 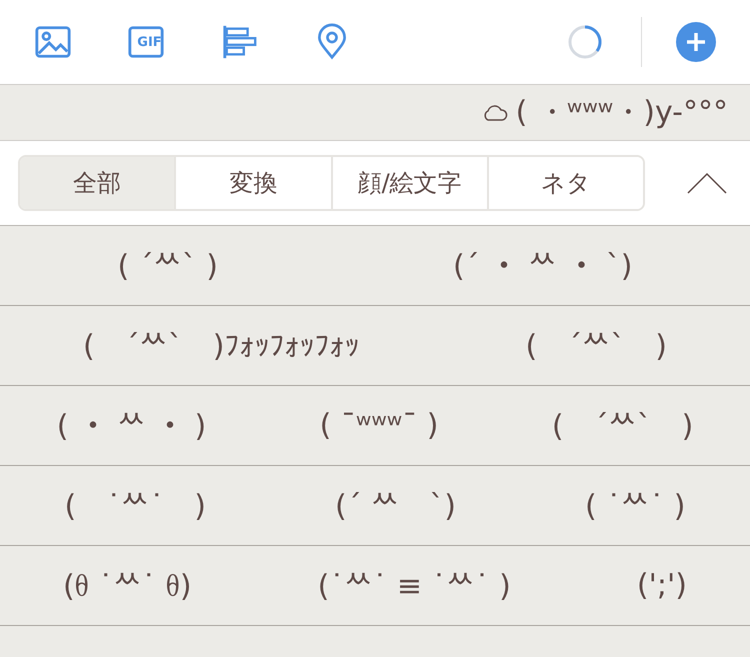 What do you see at coordinates (696, 42) in the screenshot?
I see `add-icon` at bounding box center [696, 42].